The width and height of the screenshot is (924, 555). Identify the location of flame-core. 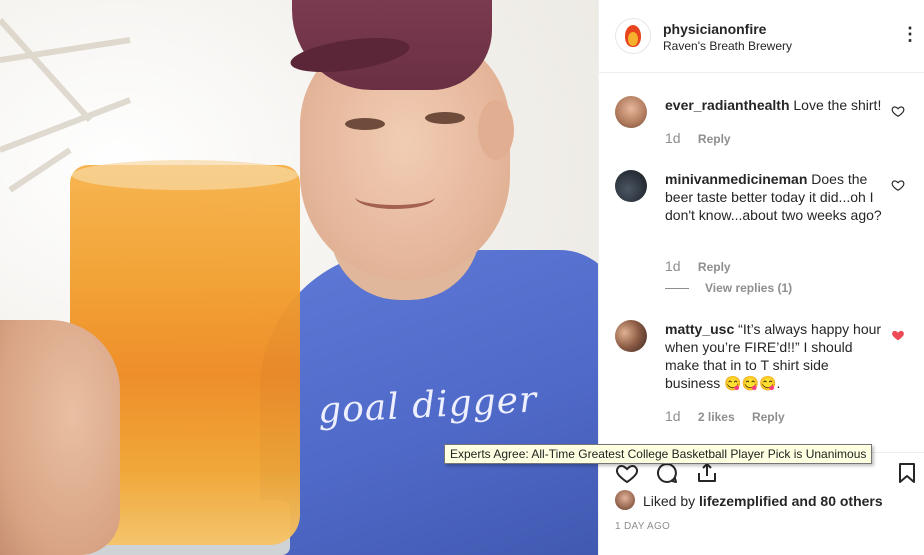
(633, 39).